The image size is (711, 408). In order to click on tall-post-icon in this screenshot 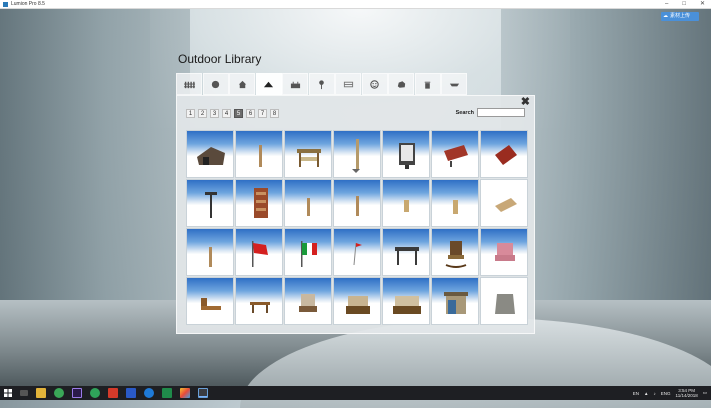, I will do `click(356, 156)`.